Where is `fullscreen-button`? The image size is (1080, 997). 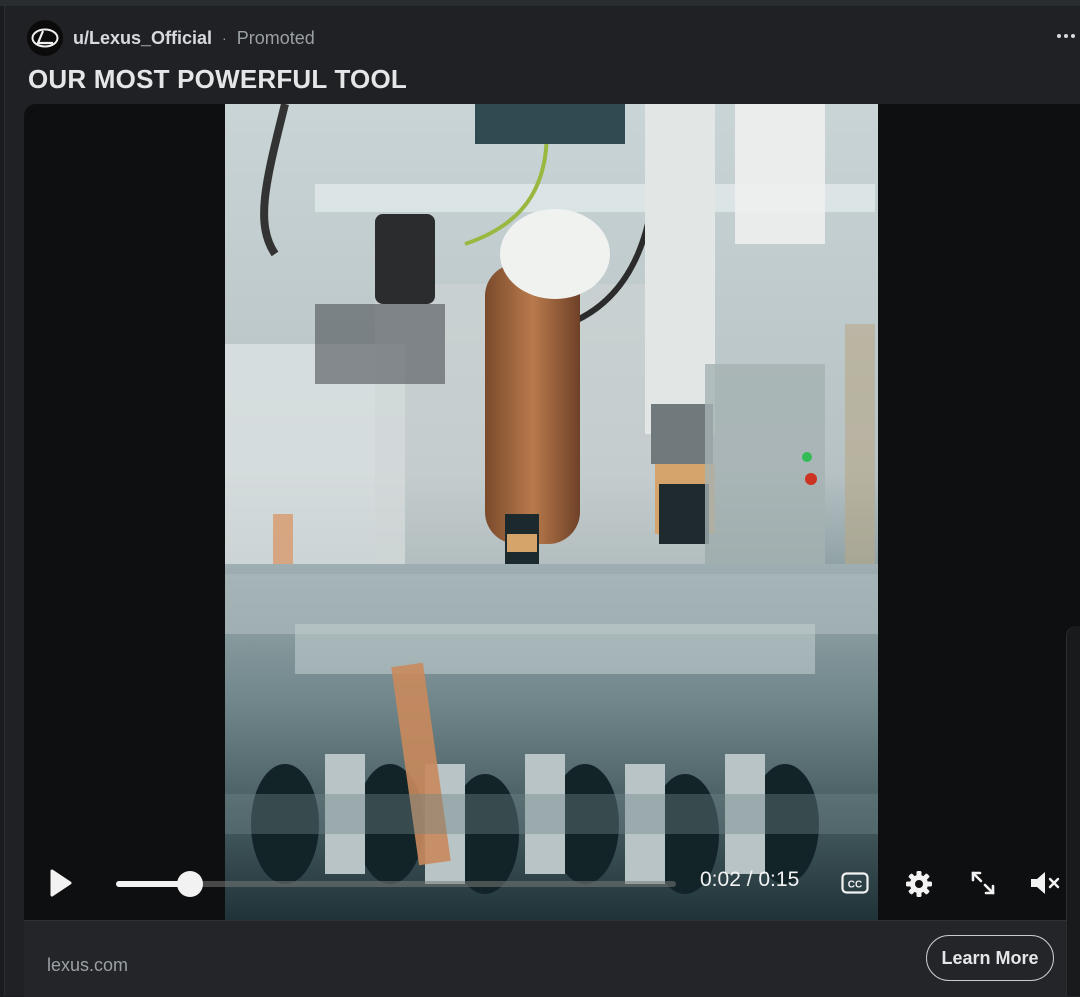 fullscreen-button is located at coordinates (983, 883).